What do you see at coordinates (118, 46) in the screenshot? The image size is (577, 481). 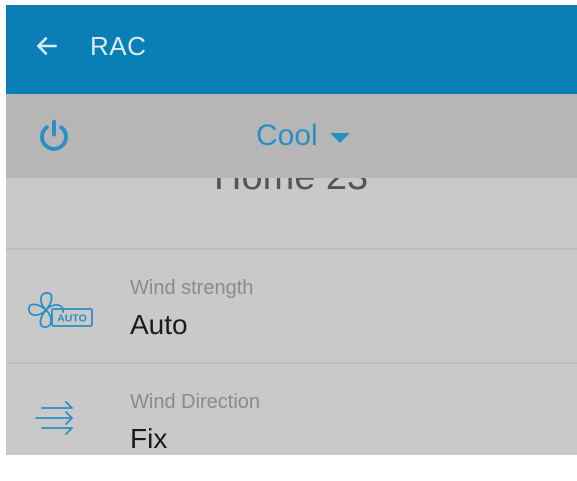 I see `page-title: RAC` at bounding box center [118, 46].